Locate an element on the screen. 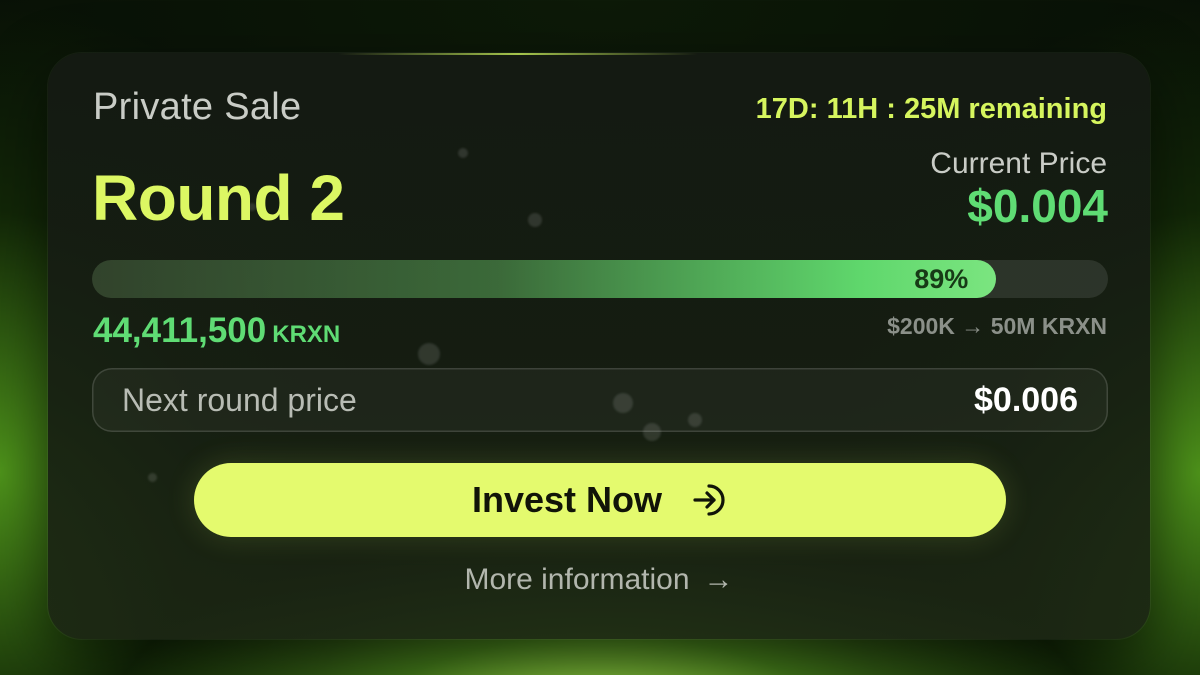 Image resolution: width=1200 pixels, height=675 pixels. tokens-raised-unit: KRXN is located at coordinates (306, 334).